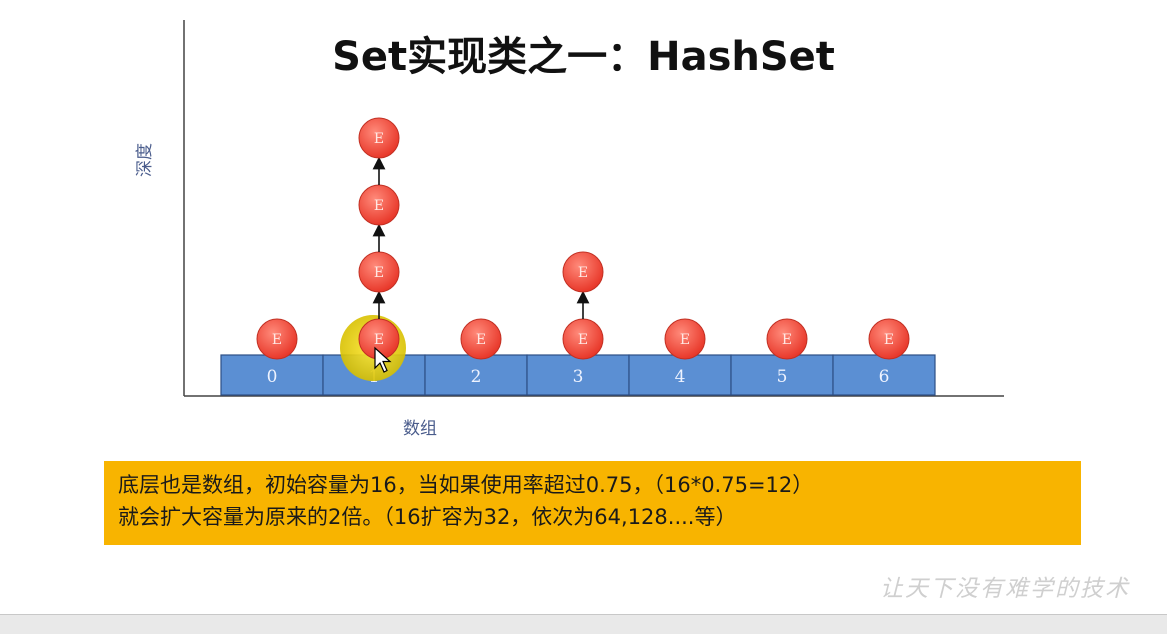 Image resolution: width=1167 pixels, height=634 pixels. What do you see at coordinates (1005, 589) in the screenshot?
I see `watermark: 让天下没有难学的技术` at bounding box center [1005, 589].